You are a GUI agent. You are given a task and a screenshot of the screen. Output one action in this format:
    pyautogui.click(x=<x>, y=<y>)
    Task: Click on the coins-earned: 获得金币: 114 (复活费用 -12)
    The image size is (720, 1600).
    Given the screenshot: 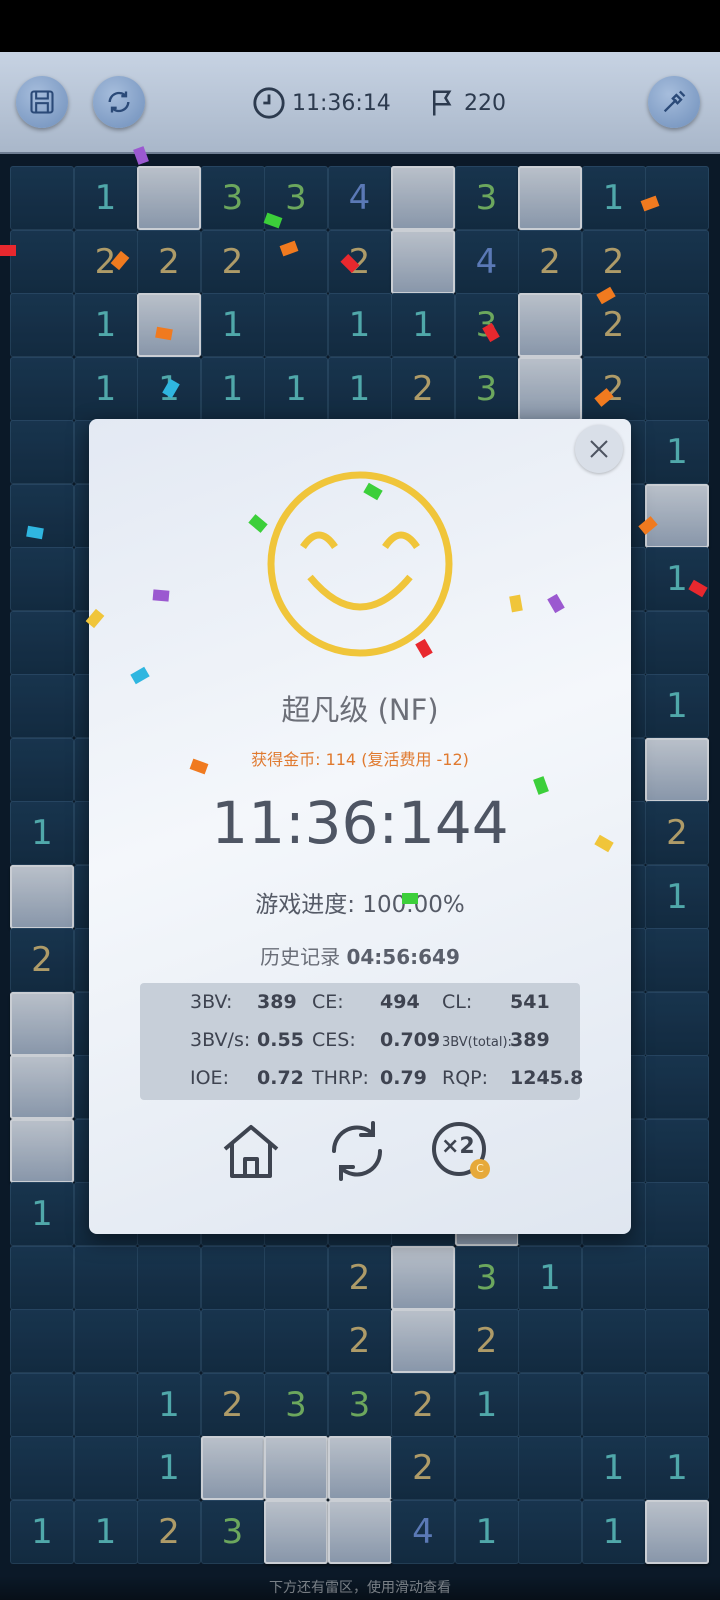 What is the action you would take?
    pyautogui.click(x=360, y=759)
    